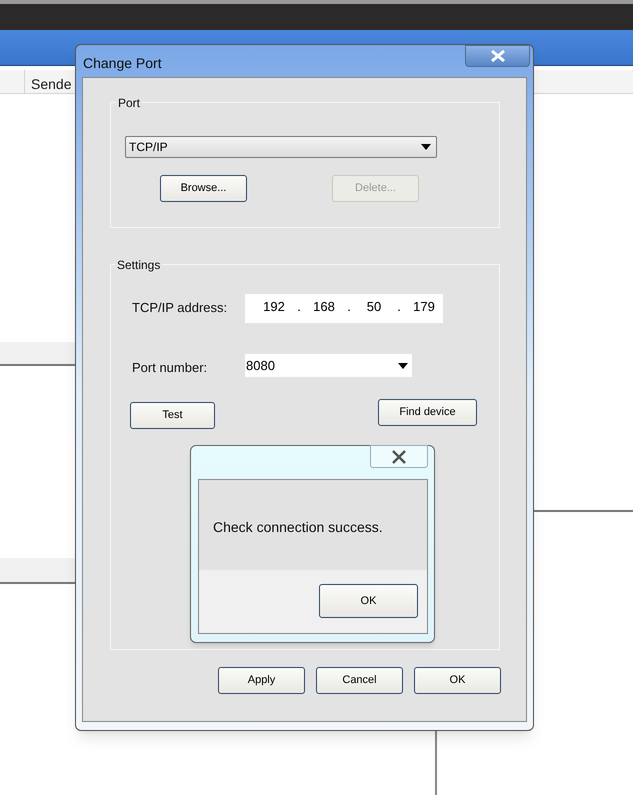 Image resolution: width=633 pixels, height=795 pixels. I want to click on window-title: Change Port, so click(122, 63).